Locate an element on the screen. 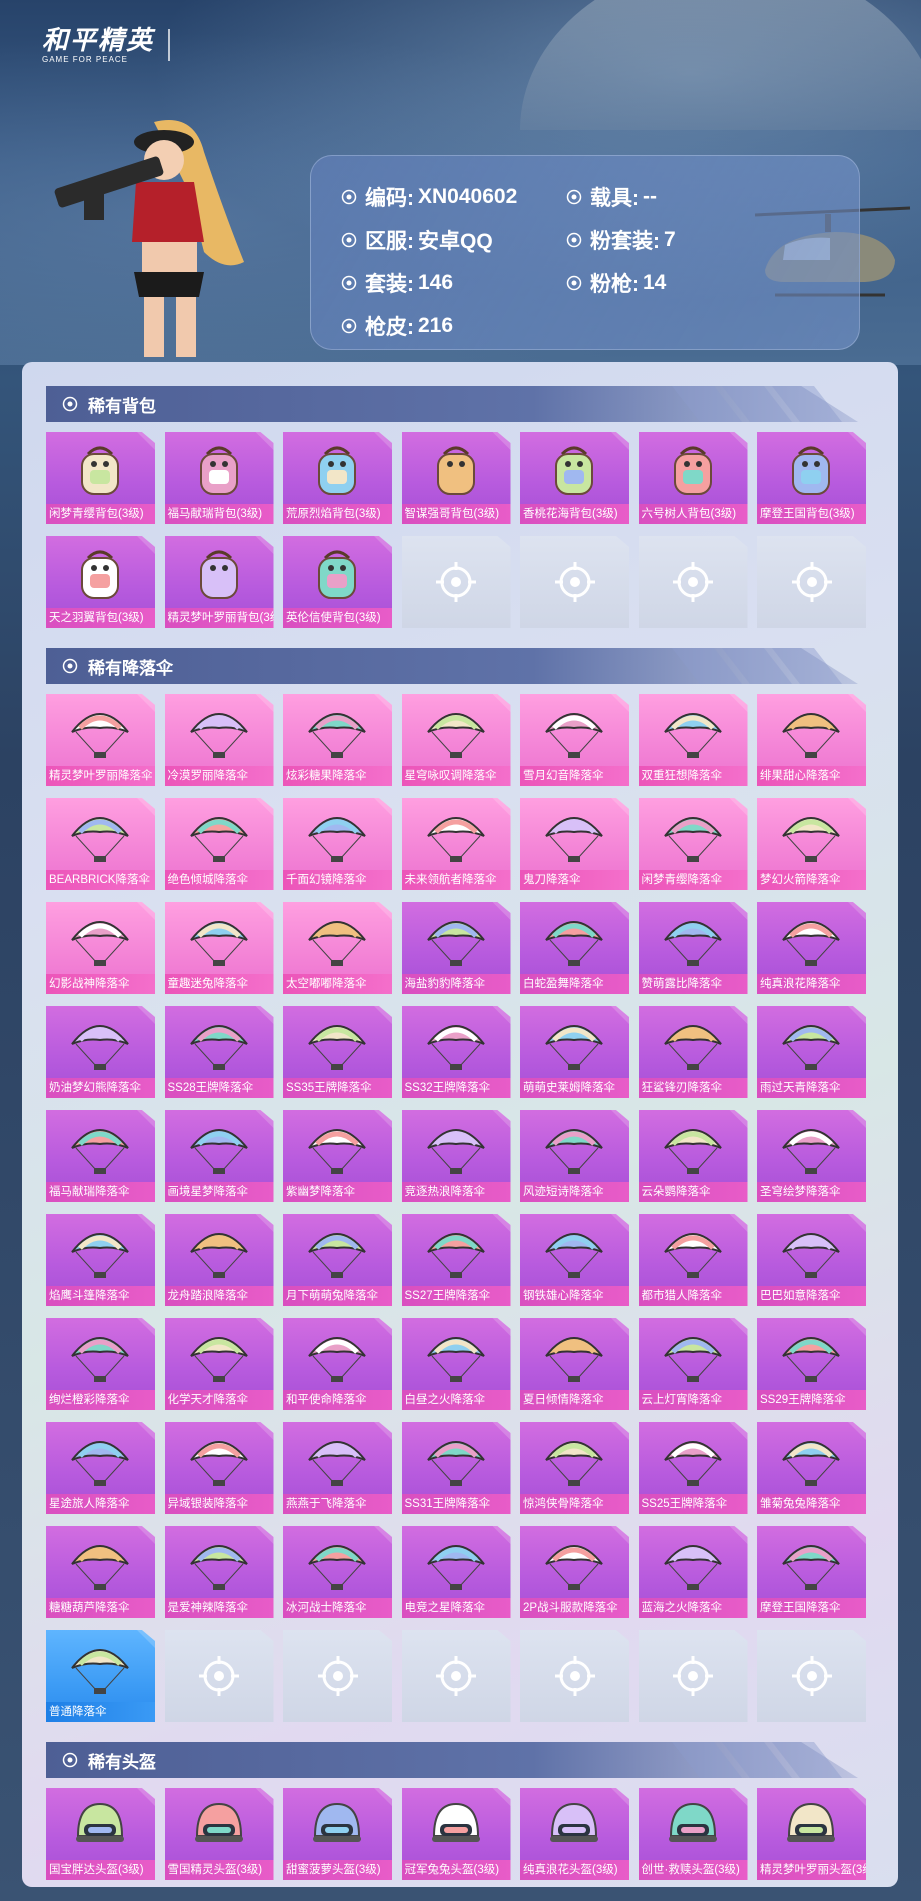 This screenshot has width=921, height=1901. item-tile: 绚烂橙彩降落伞 is located at coordinates (100, 1364).